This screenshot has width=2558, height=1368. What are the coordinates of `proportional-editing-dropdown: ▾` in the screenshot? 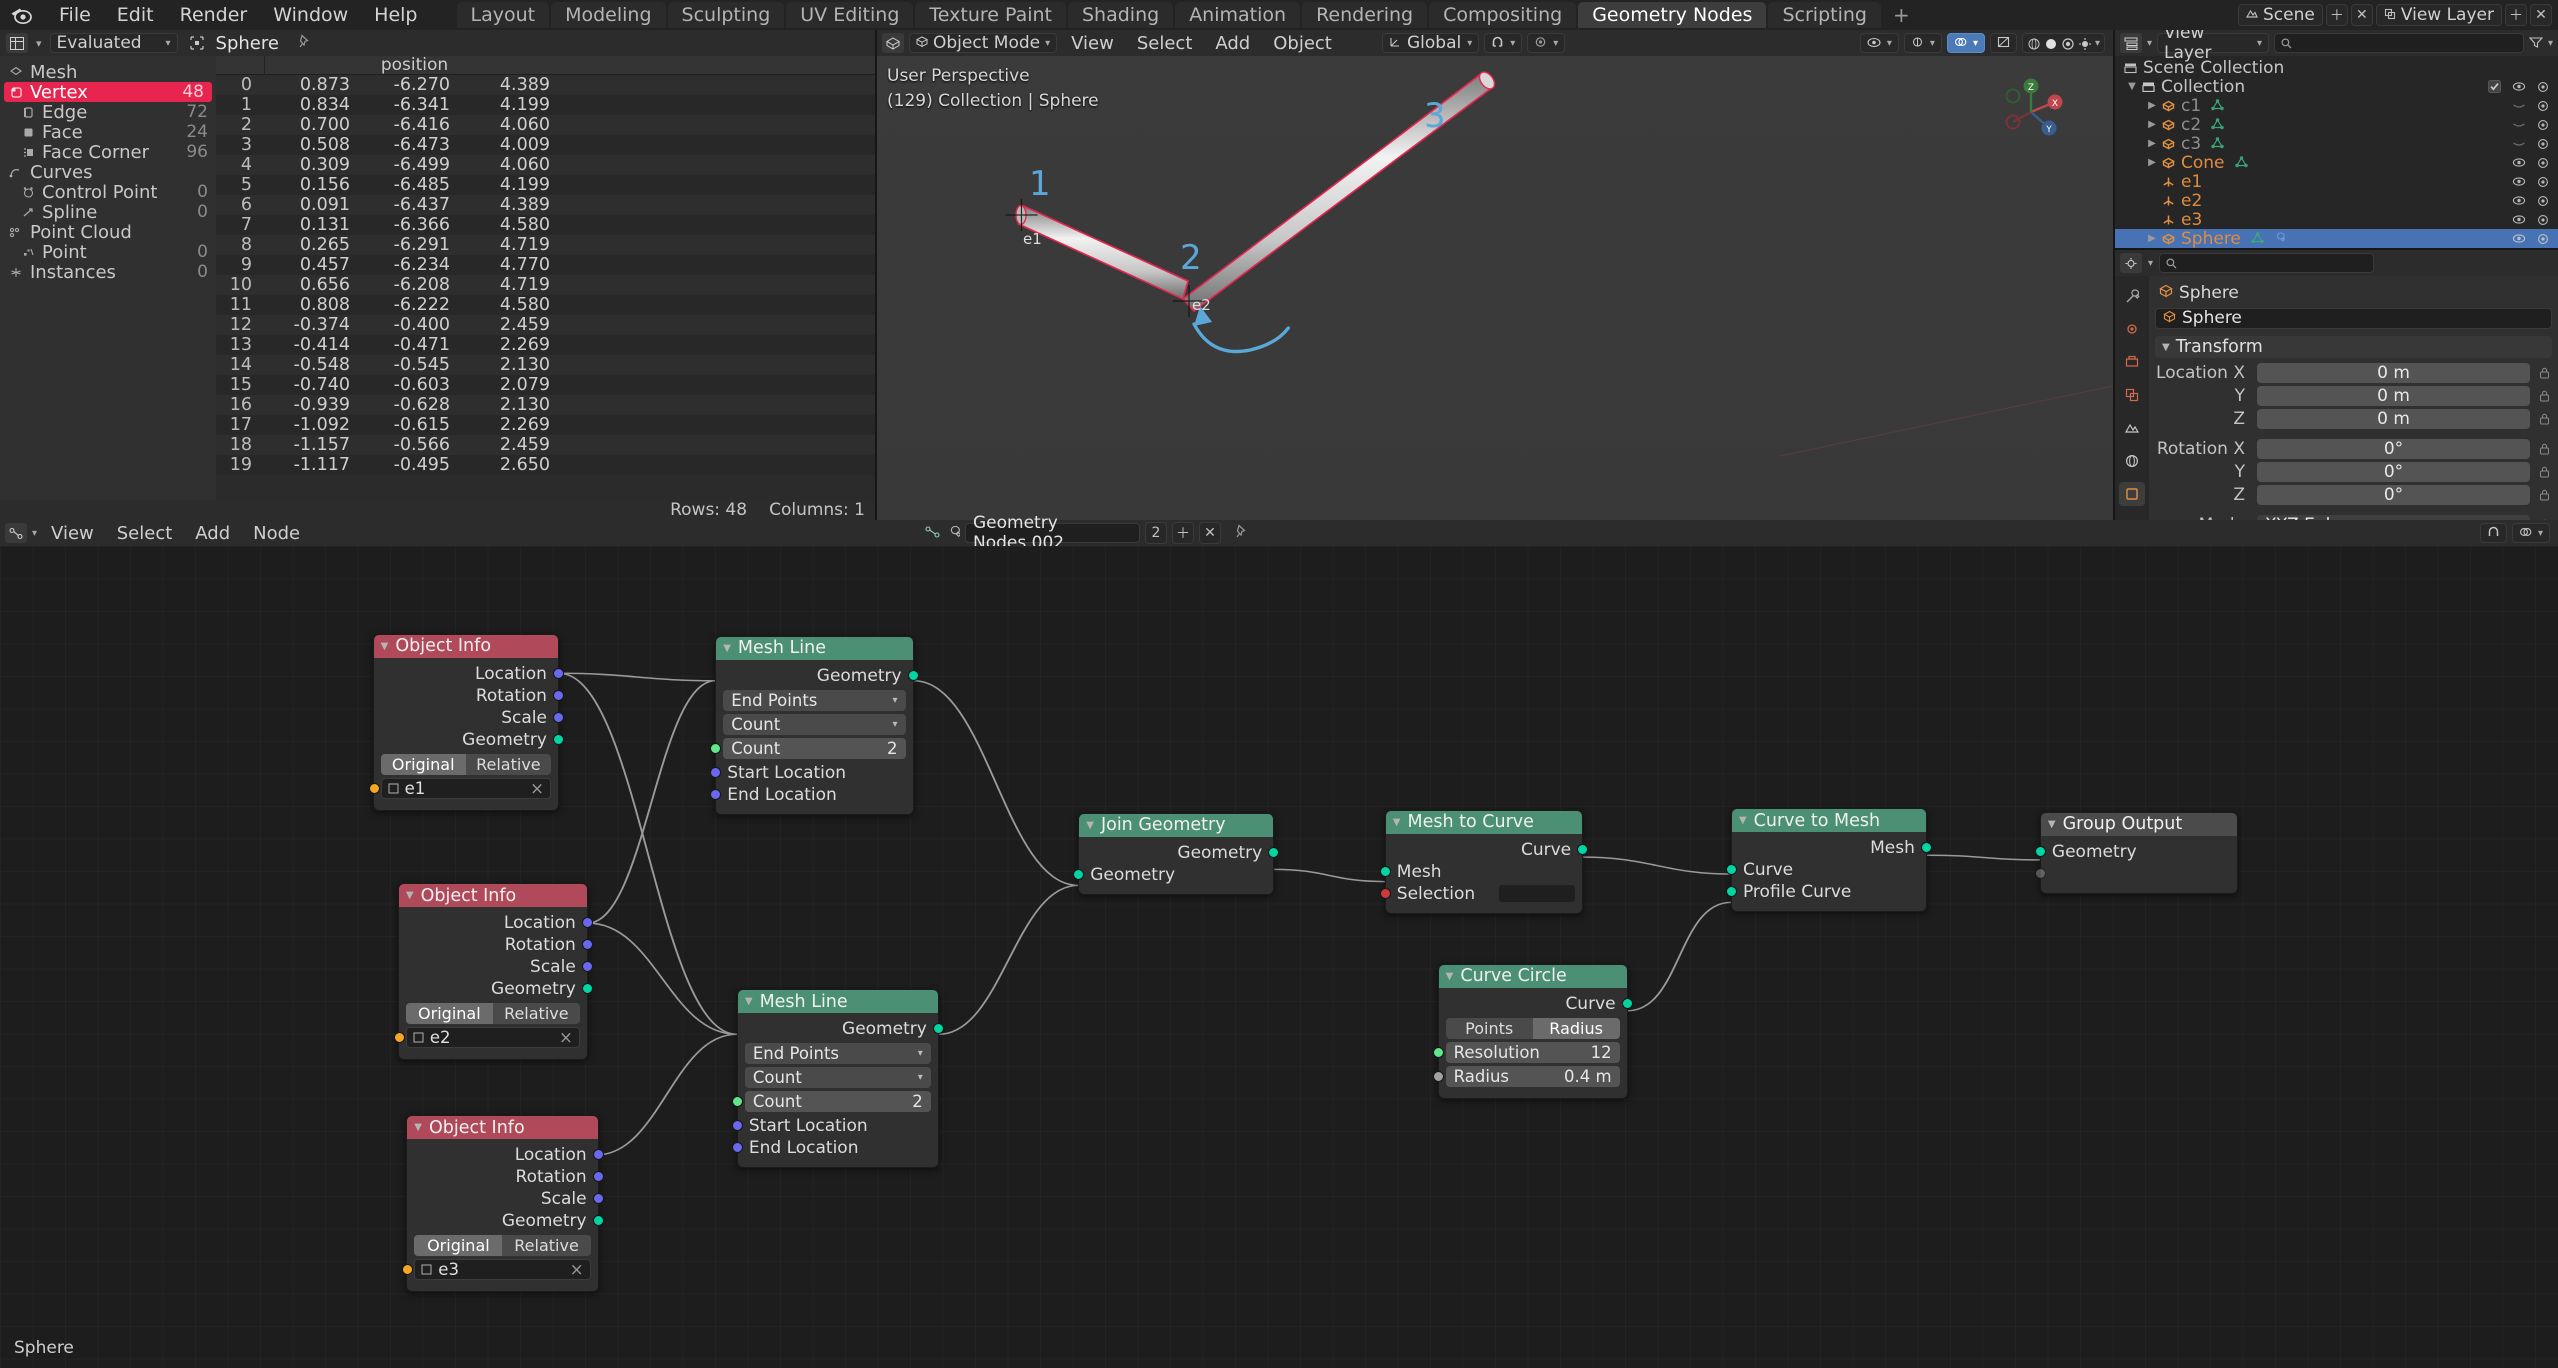 It's located at (1546, 43).